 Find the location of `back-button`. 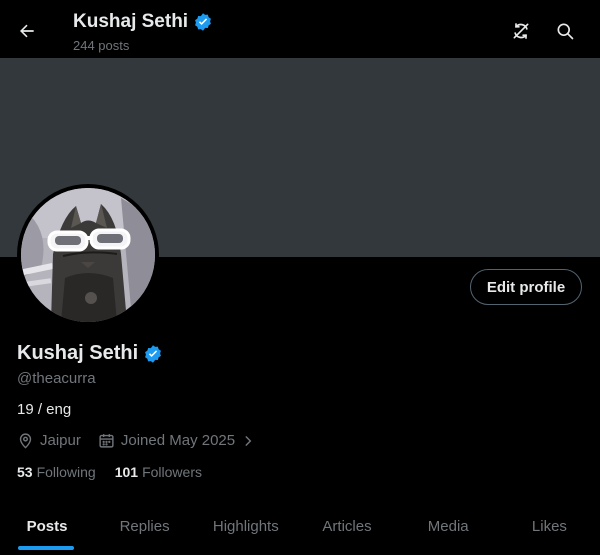

back-button is located at coordinates (27, 31).